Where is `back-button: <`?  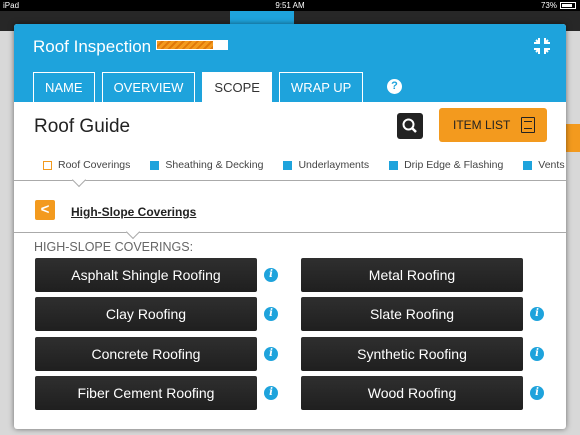
back-button: < is located at coordinates (45, 210).